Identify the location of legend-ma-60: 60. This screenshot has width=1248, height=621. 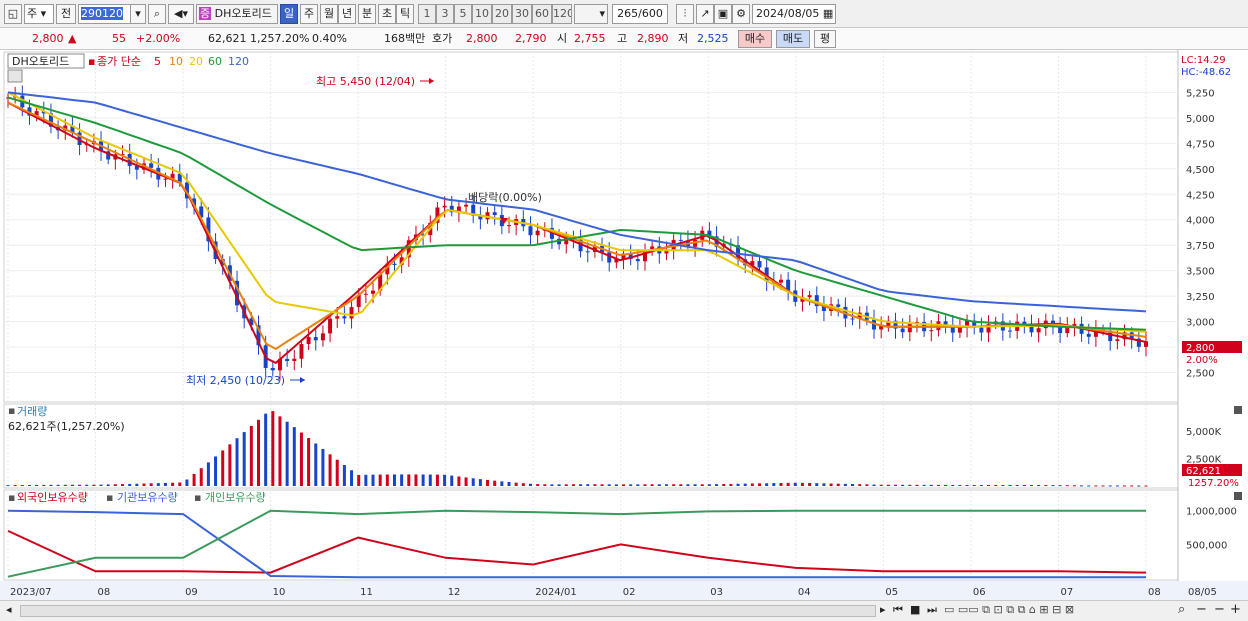
(215, 61).